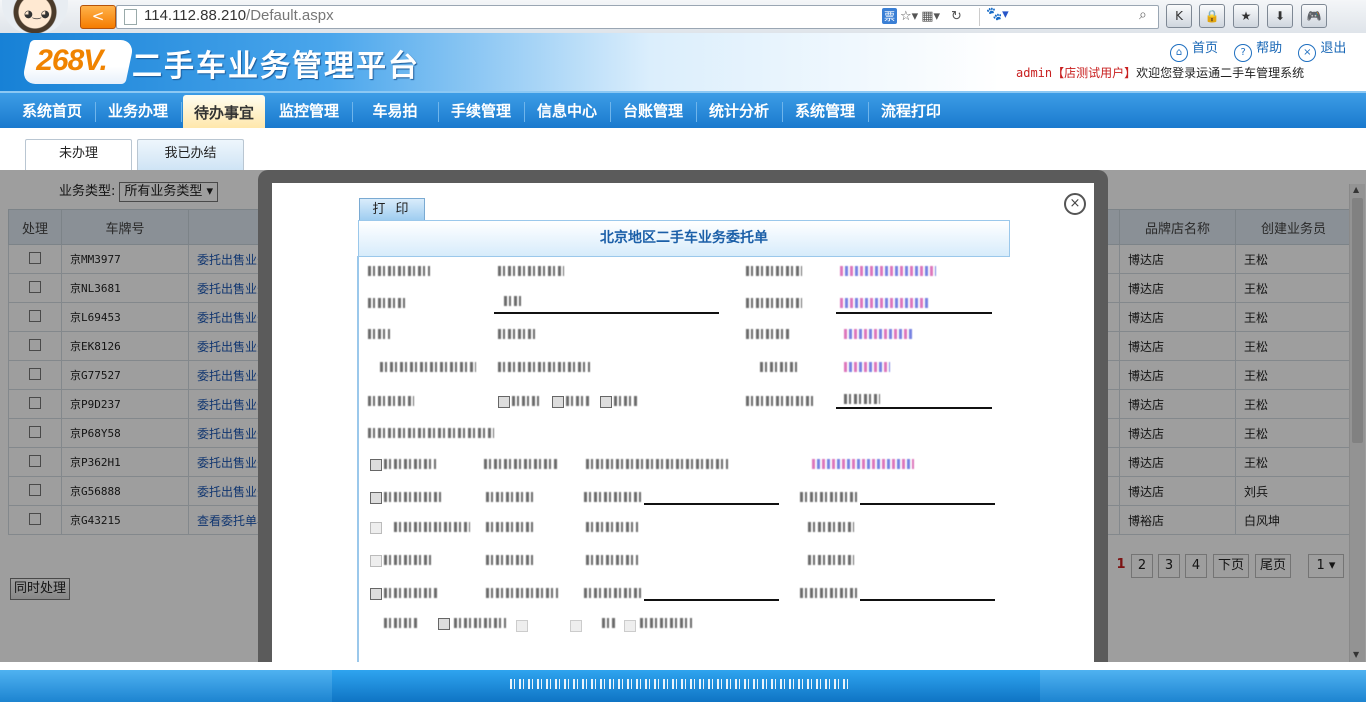 This screenshot has height=702, width=1366. What do you see at coordinates (195, 15) in the screenshot?
I see `url-host: 114.112.88.210` at bounding box center [195, 15].